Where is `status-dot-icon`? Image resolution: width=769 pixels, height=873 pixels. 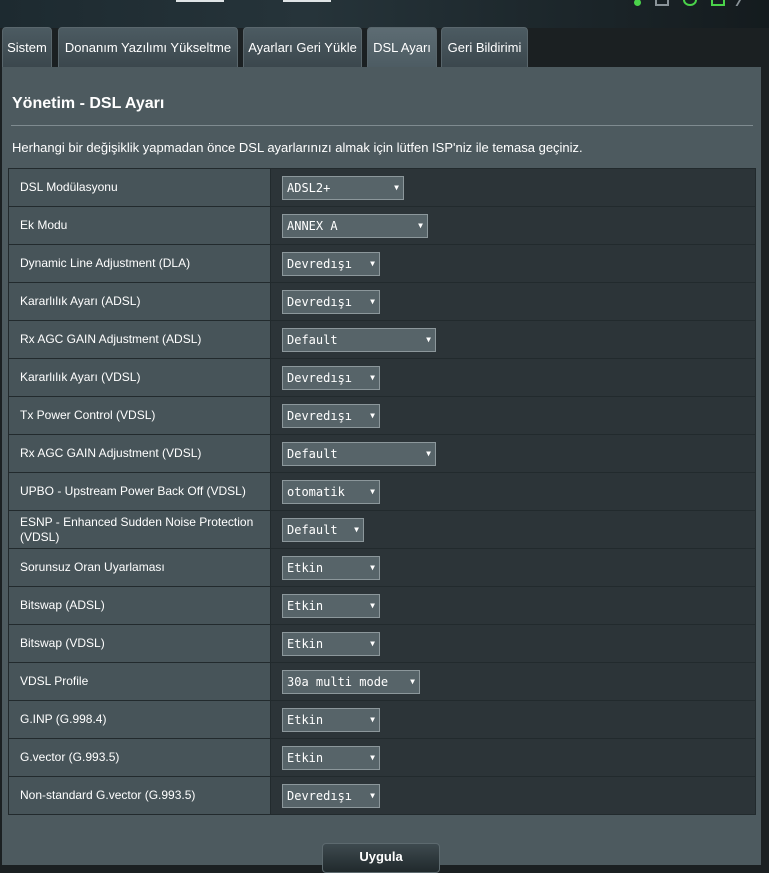
status-dot-icon is located at coordinates (637, 3).